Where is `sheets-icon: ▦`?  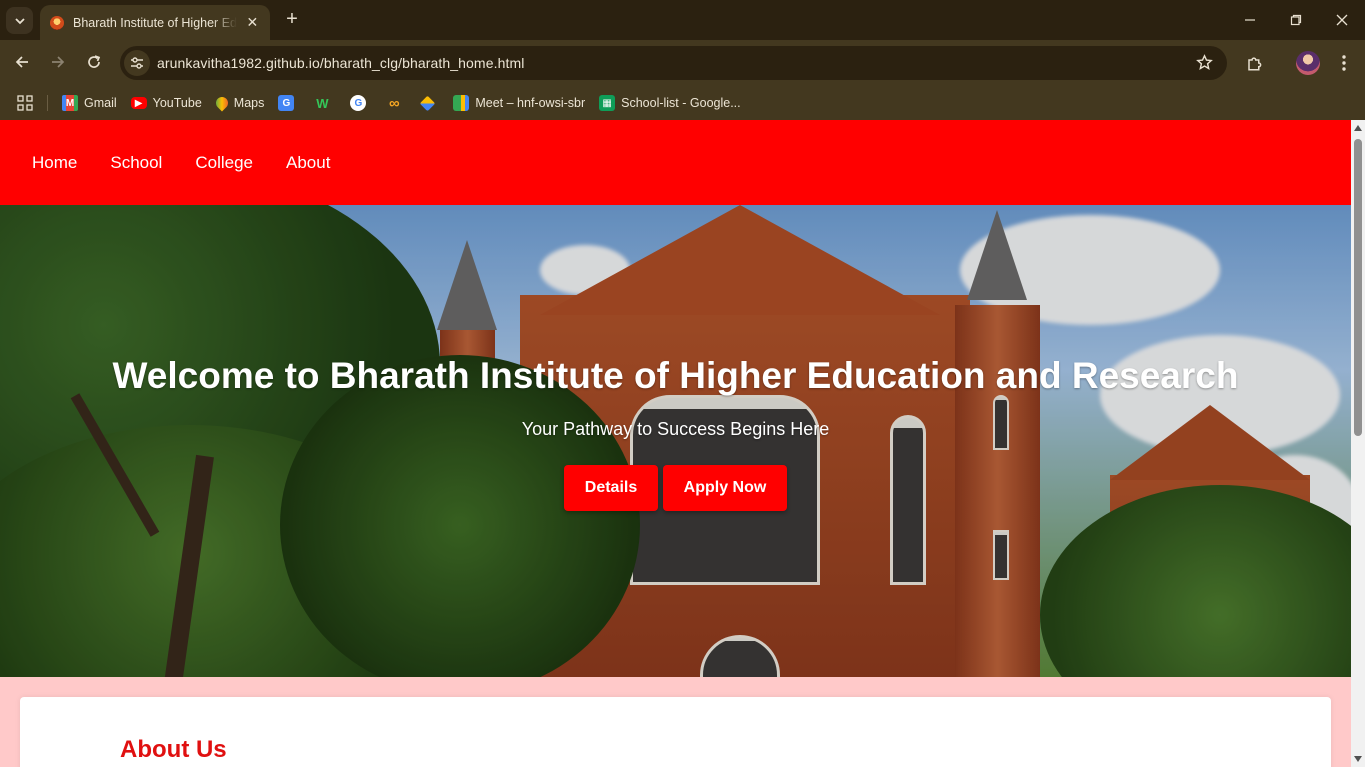
sheets-icon: ▦ is located at coordinates (607, 103).